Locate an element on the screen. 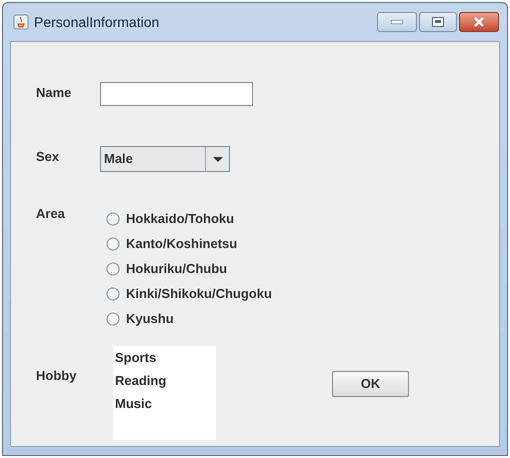 The image size is (510, 458). minimize-icon is located at coordinates (397, 22).